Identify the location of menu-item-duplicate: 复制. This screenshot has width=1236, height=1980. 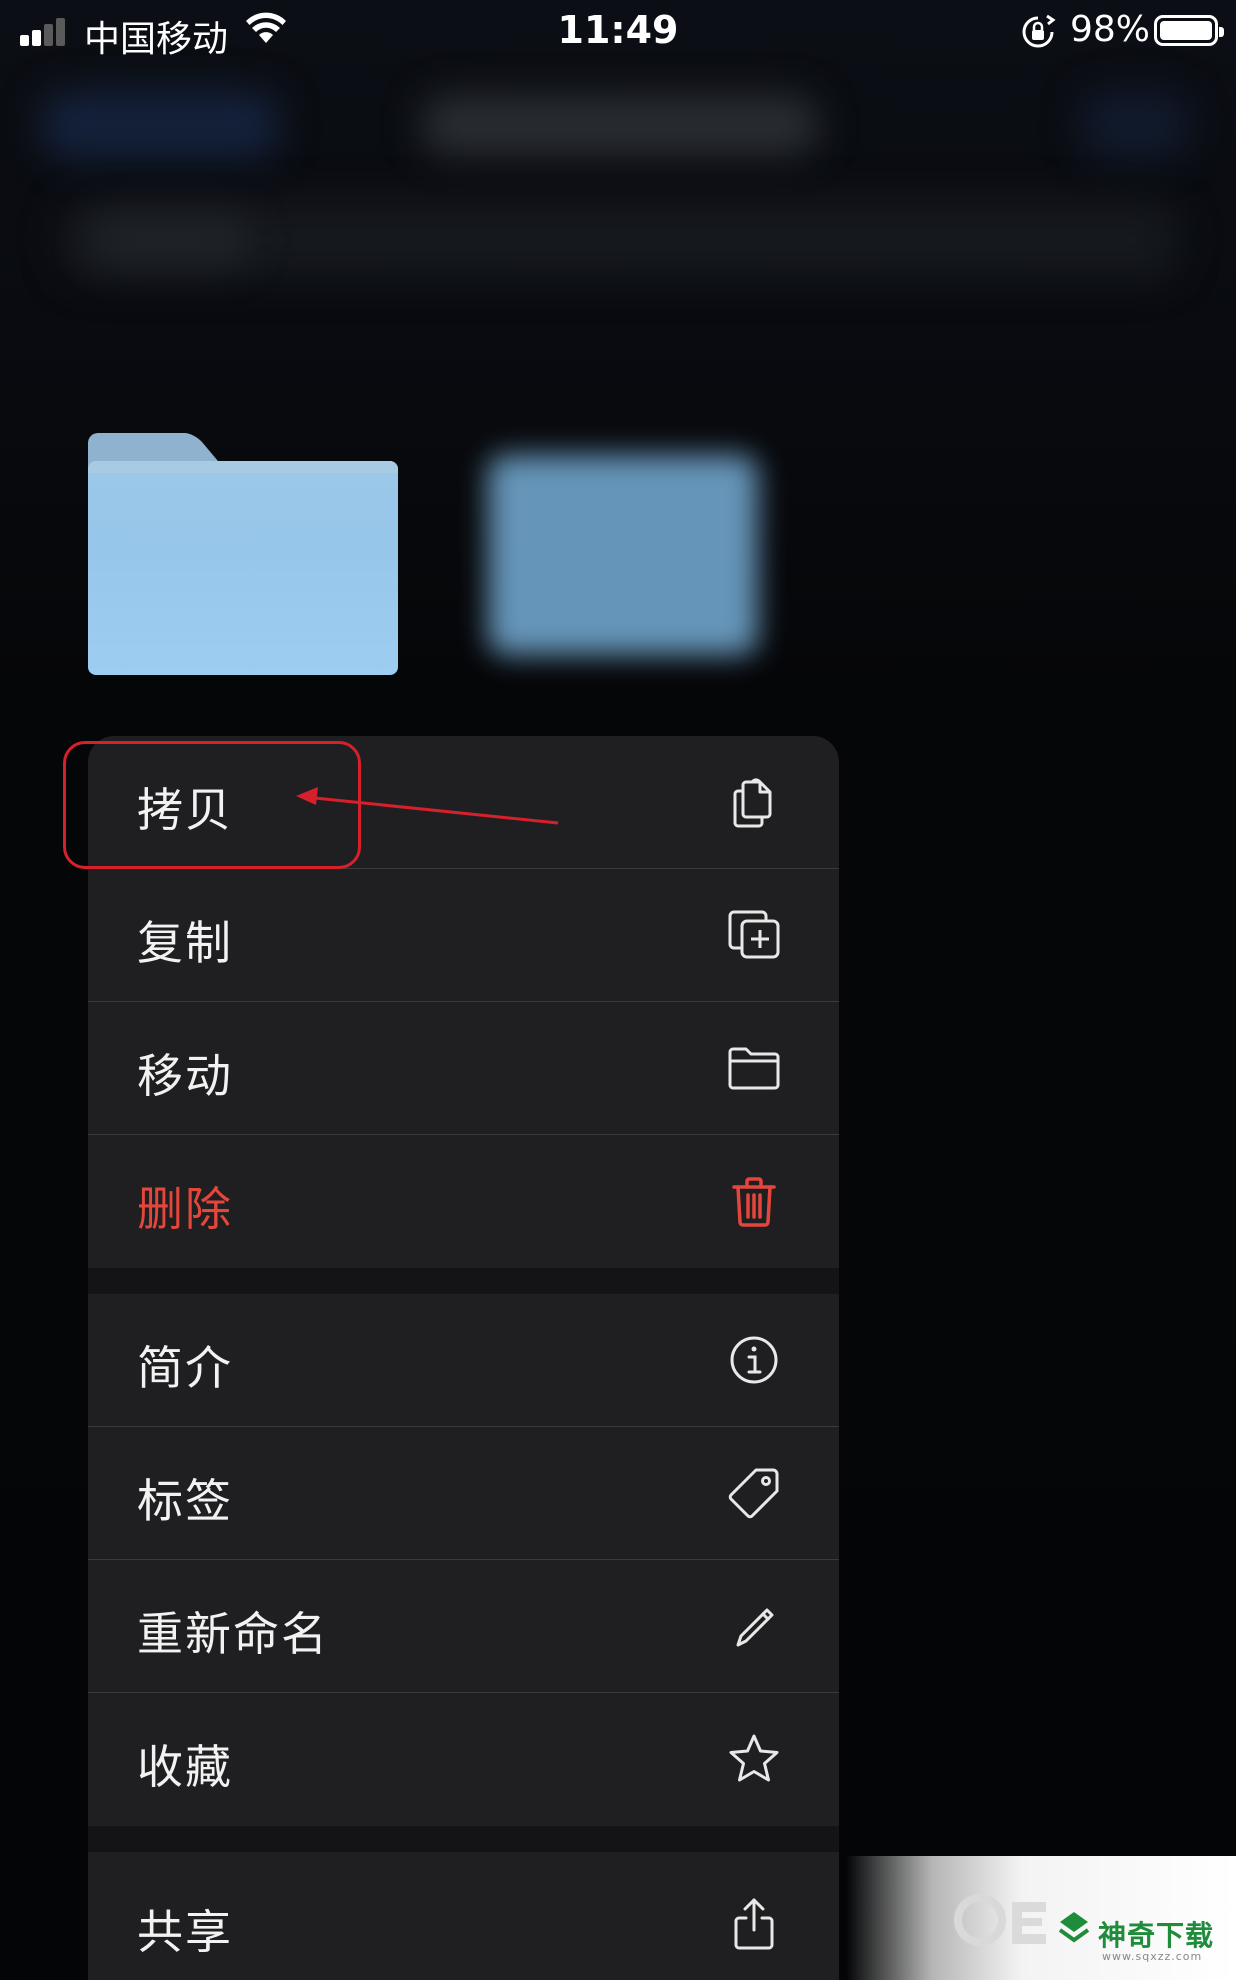
(463, 935).